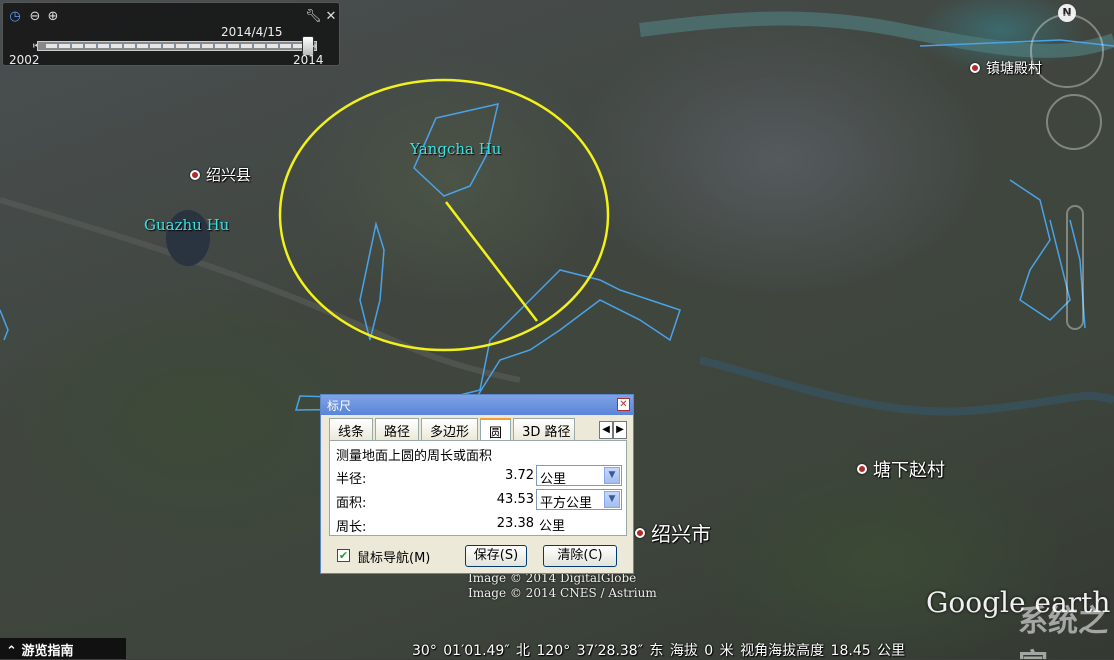 The width and height of the screenshot is (1114, 660). Describe the element at coordinates (339, 406) in the screenshot. I see `dialog-title: 标尺` at that location.